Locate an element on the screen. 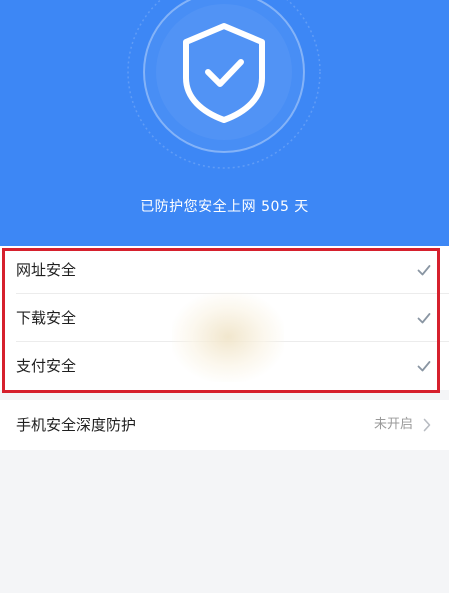  list-item-label: 支付安全 is located at coordinates (46, 366).